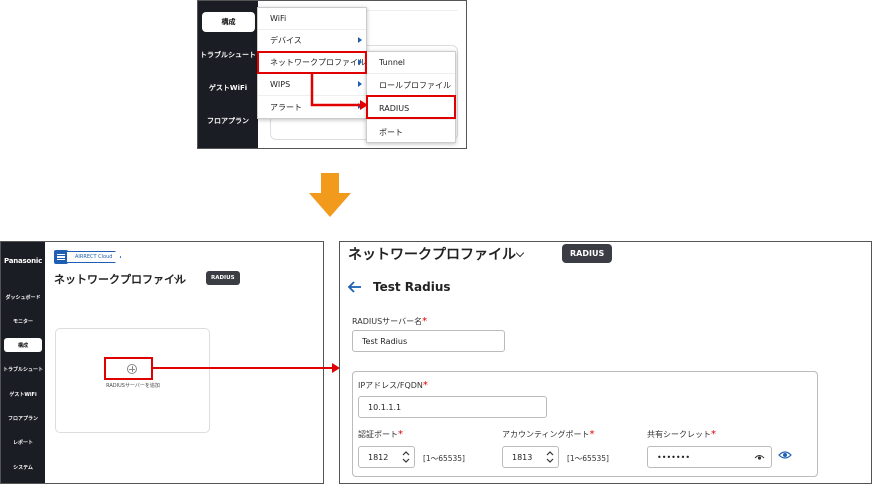 The image size is (873, 484). What do you see at coordinates (330, 195) in the screenshot?
I see `down-arrow-icon` at bounding box center [330, 195].